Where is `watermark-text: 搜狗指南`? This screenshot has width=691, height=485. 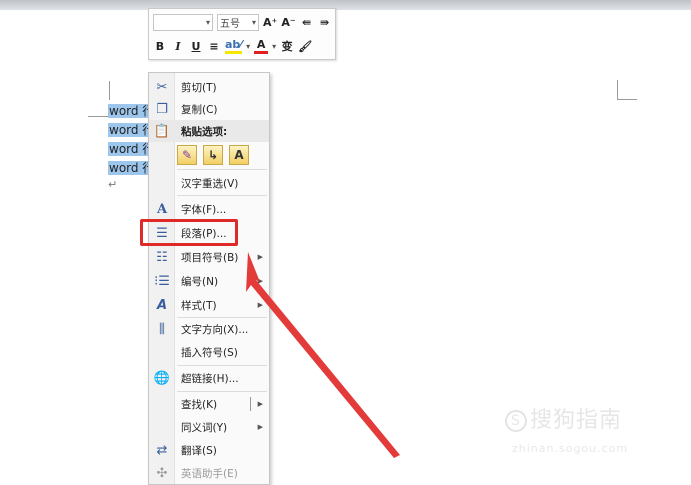
watermark-text: 搜狗指南 is located at coordinates (576, 420).